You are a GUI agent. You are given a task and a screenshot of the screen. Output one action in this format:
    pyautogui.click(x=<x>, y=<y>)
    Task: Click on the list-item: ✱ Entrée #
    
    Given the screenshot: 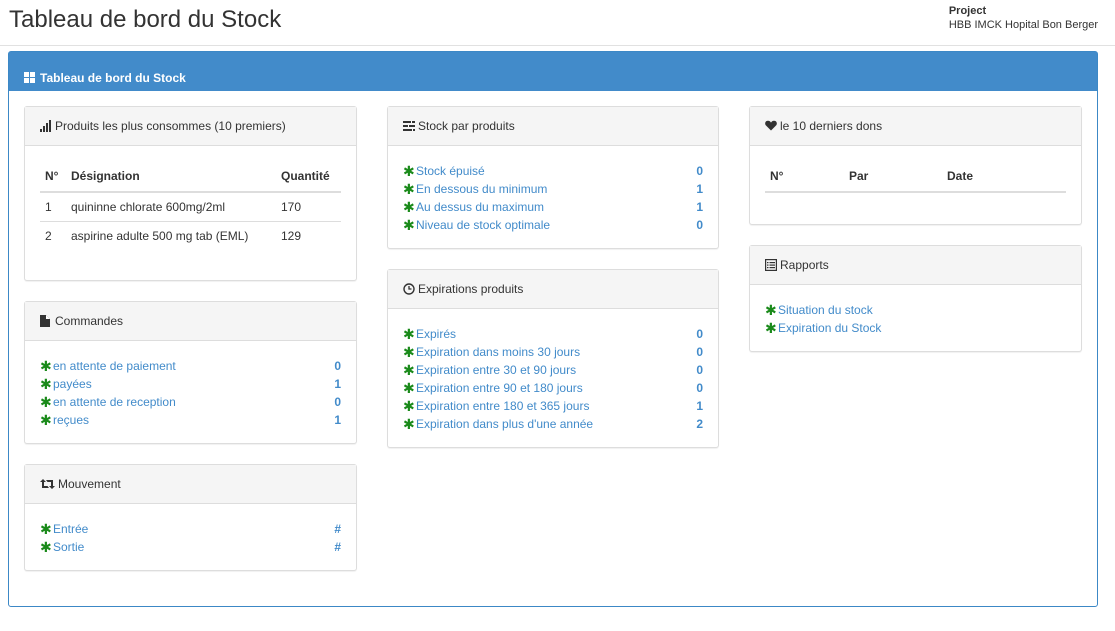 What is the action you would take?
    pyautogui.click(x=190, y=529)
    